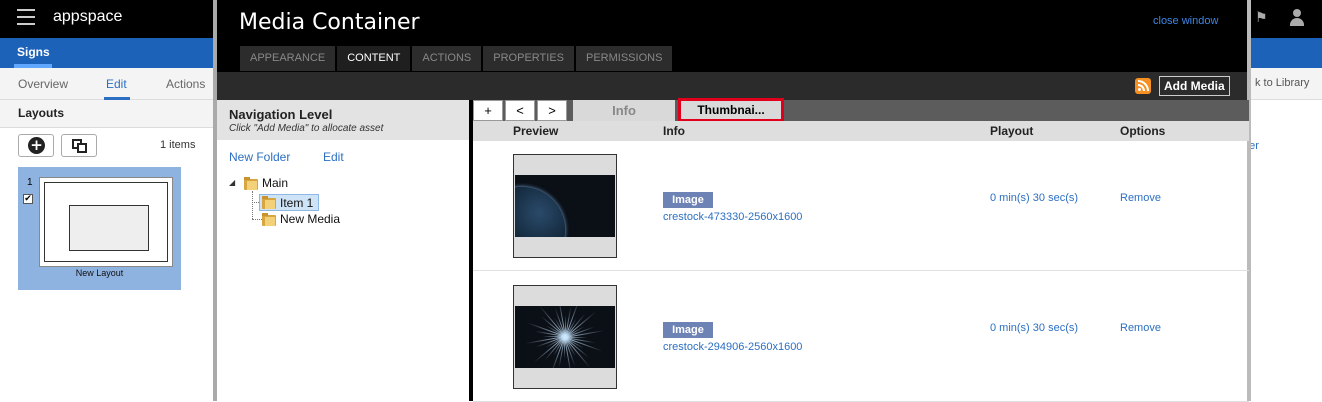  Describe the element at coordinates (99, 273) in the screenshot. I see `layout-label: New Layout` at that location.